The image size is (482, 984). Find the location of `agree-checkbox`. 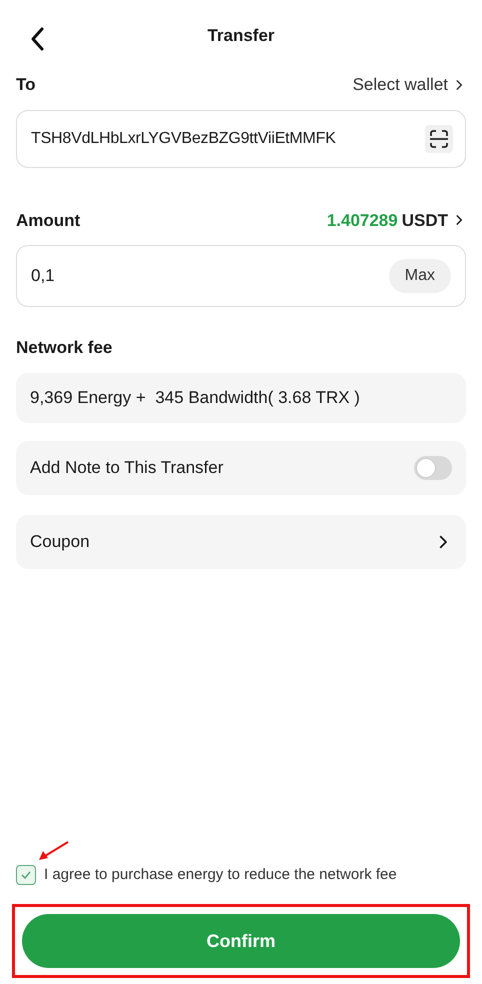

agree-checkbox is located at coordinates (26, 874).